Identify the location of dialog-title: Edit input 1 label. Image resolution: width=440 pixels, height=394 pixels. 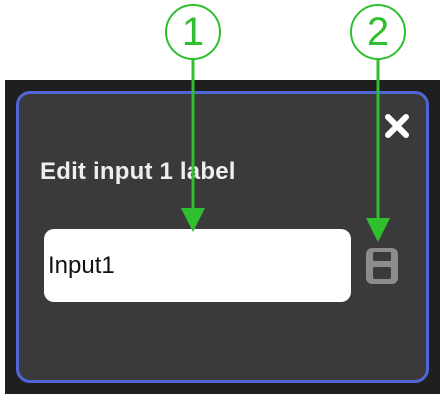
(138, 171).